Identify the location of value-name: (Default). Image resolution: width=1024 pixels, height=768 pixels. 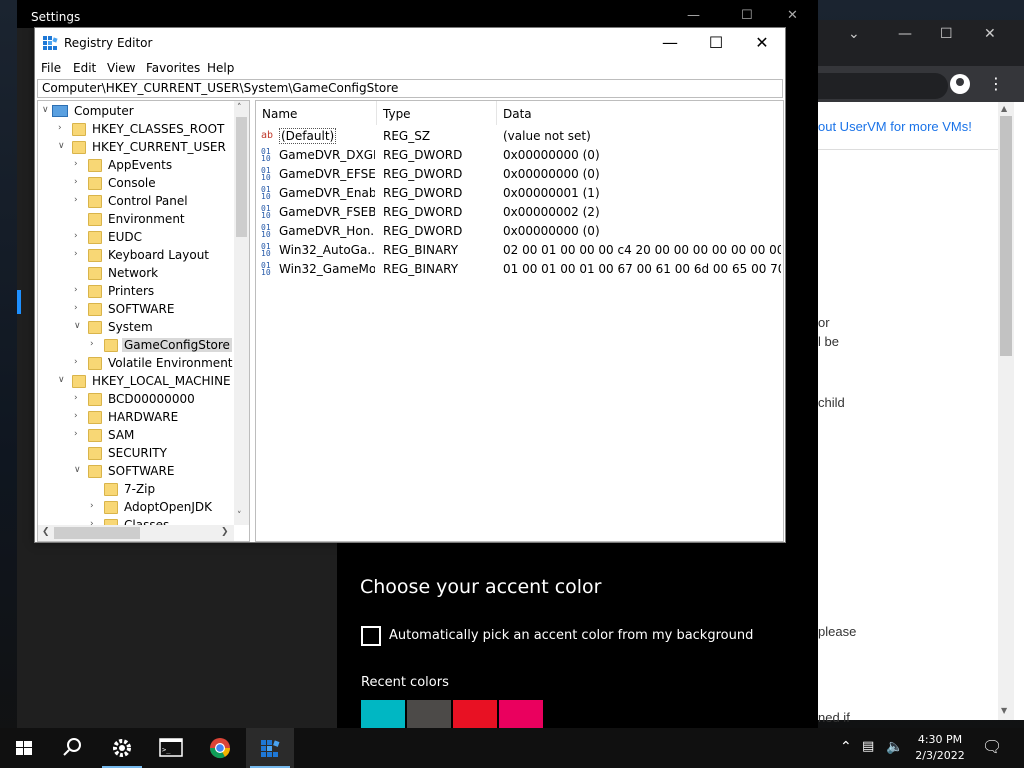
(308, 136).